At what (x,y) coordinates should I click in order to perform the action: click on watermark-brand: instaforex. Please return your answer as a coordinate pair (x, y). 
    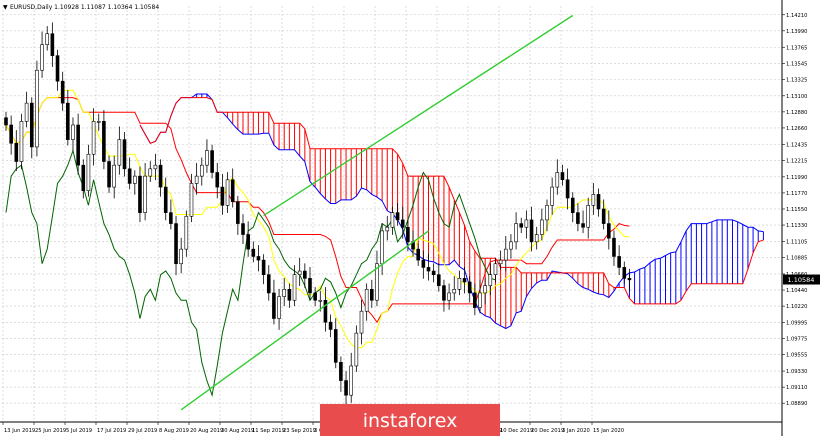
    Looking at the image, I should click on (410, 421).